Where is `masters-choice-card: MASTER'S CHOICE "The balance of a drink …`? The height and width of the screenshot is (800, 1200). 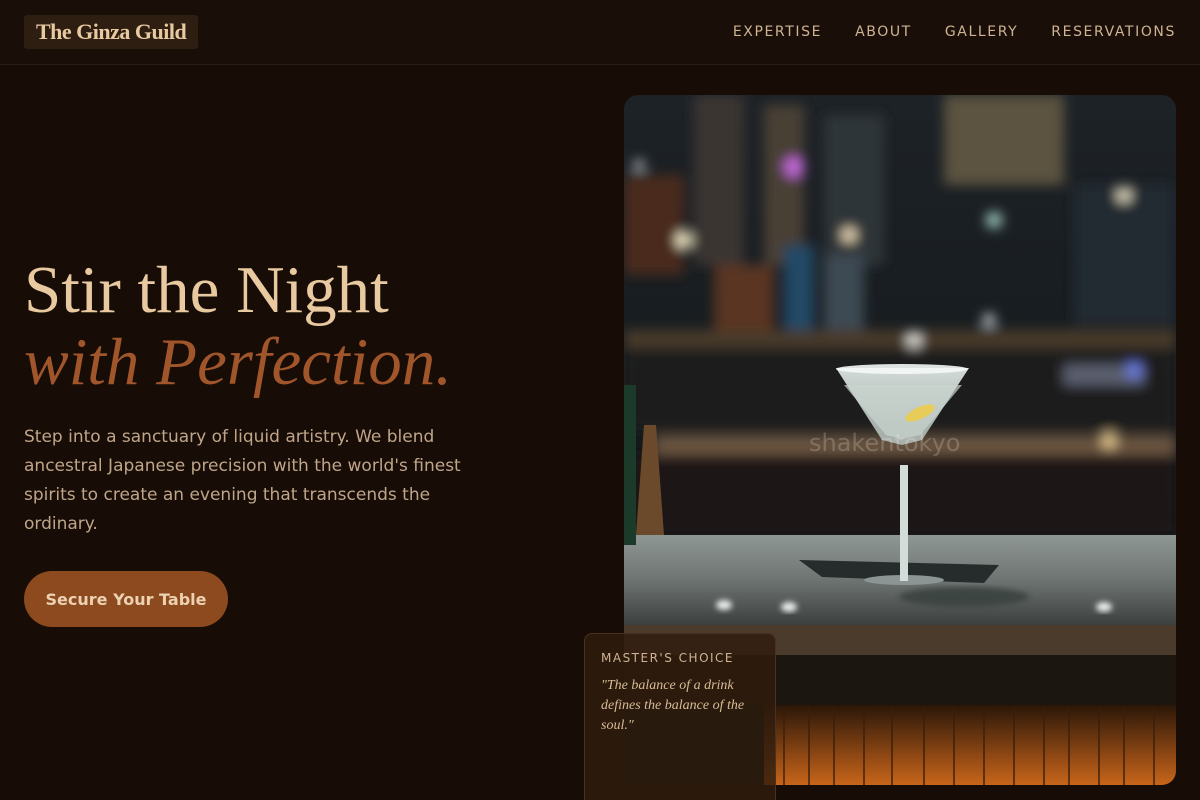 masters-choice-card: MASTER'S CHOICE "The balance of a drink … is located at coordinates (680, 716).